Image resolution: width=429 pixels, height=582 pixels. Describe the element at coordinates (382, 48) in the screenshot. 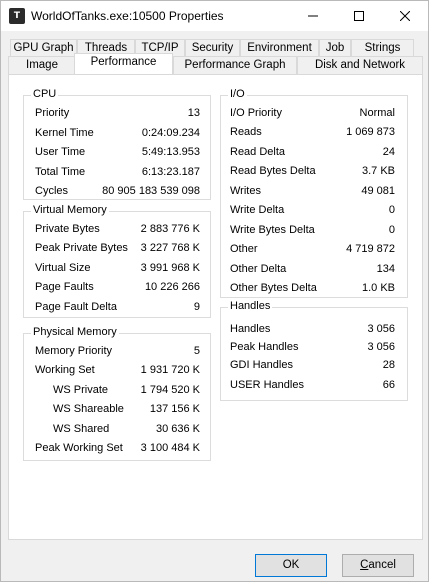

I see `tab-strings: Strings` at that location.